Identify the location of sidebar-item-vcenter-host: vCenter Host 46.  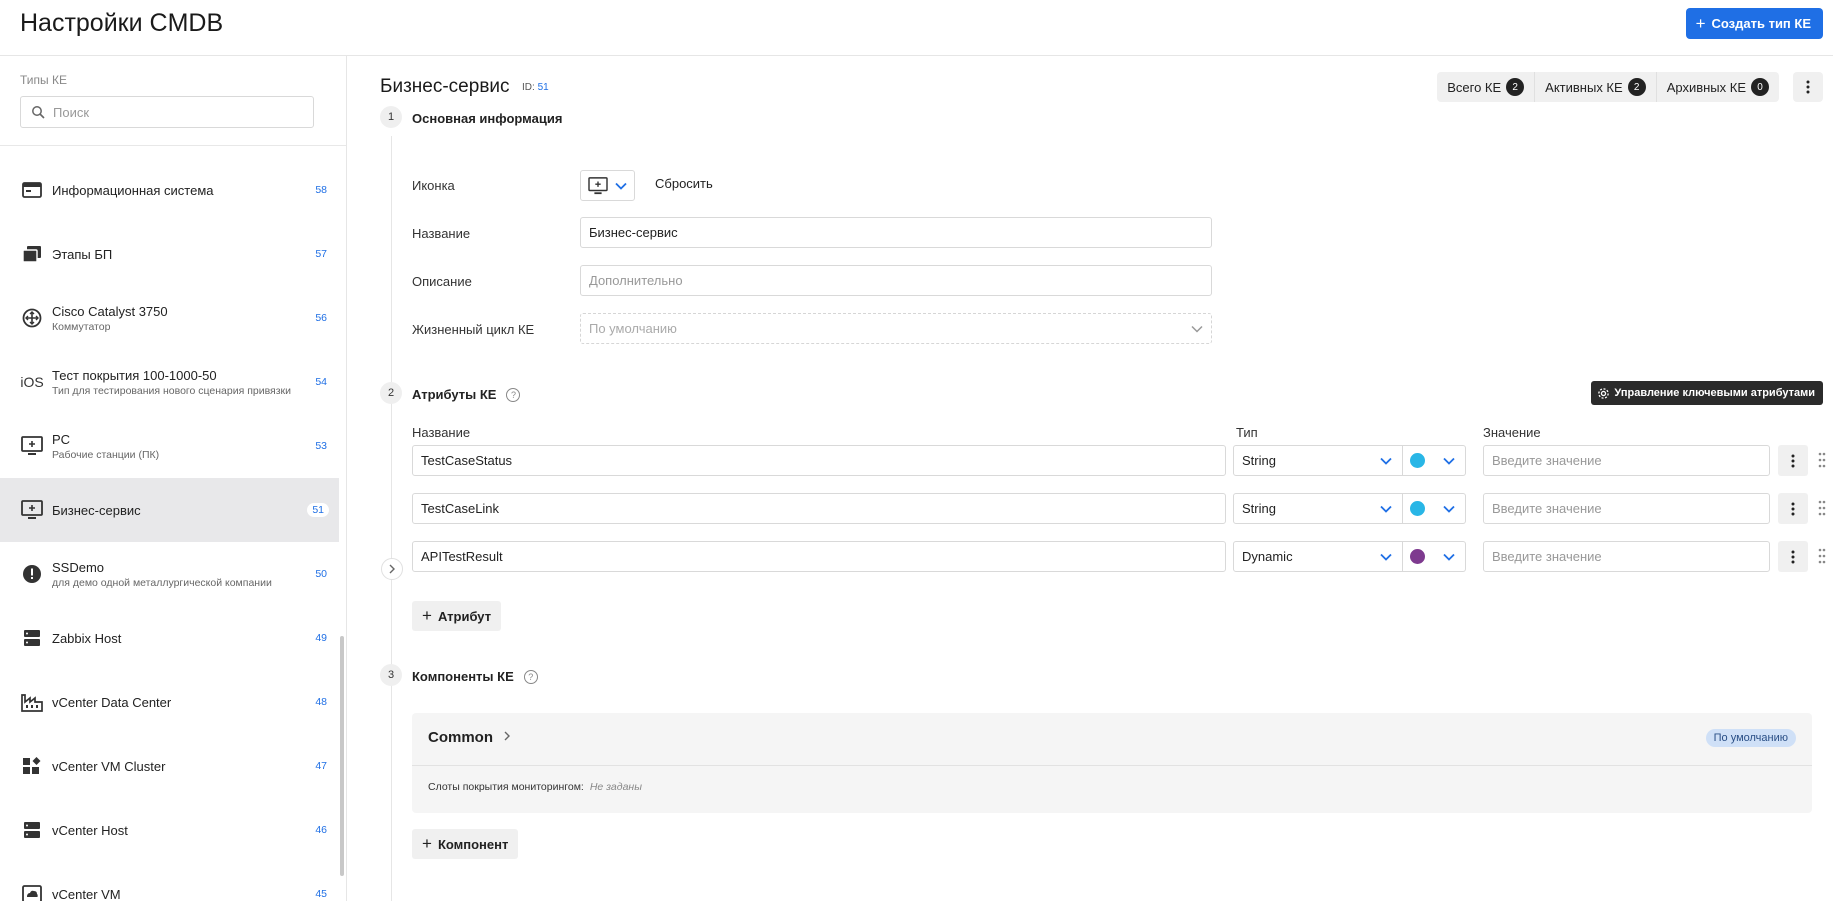
(169, 830).